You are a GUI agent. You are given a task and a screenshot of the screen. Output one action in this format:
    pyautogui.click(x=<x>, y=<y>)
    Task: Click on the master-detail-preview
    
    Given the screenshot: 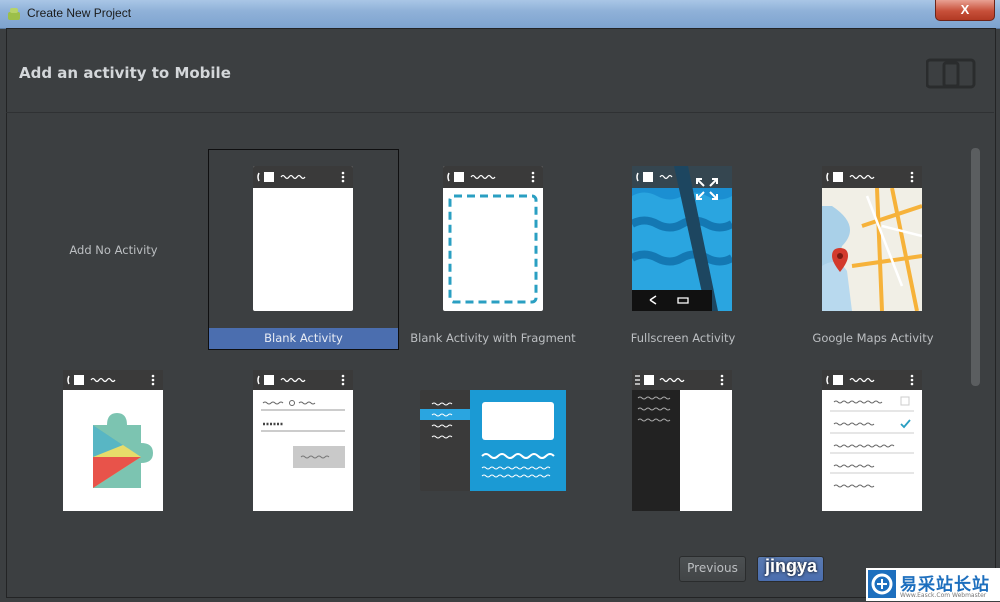 What is the action you would take?
    pyautogui.click(x=493, y=440)
    